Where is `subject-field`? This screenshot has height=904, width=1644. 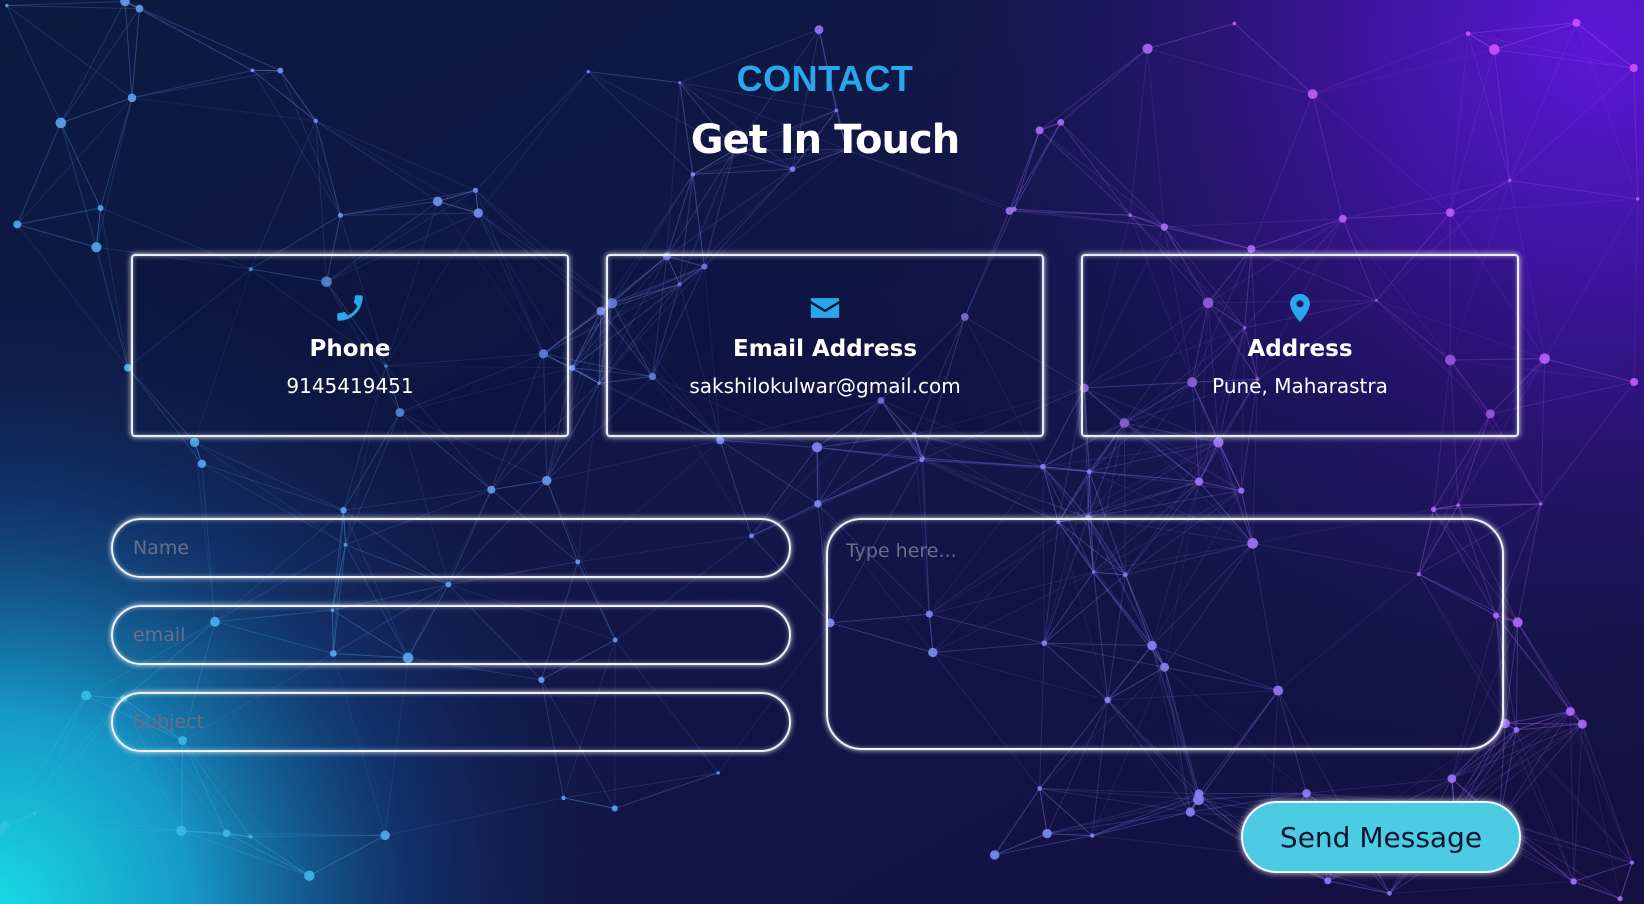
subject-field is located at coordinates (451, 722).